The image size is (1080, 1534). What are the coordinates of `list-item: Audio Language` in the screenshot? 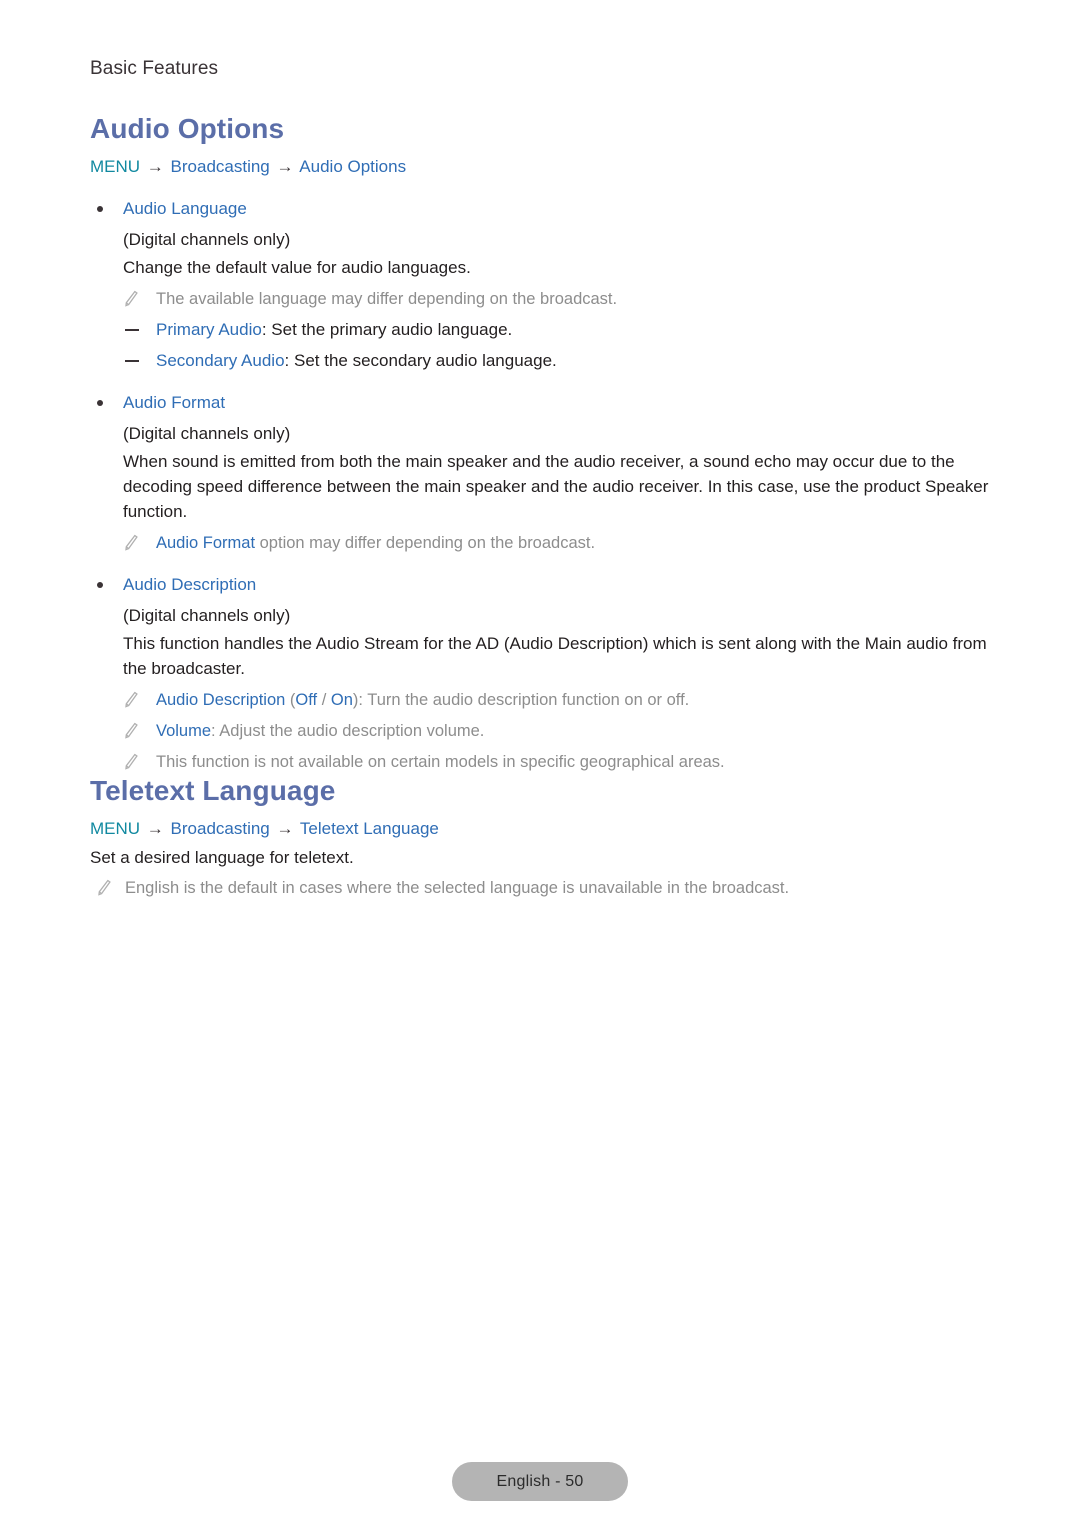 It's located at (542, 209).